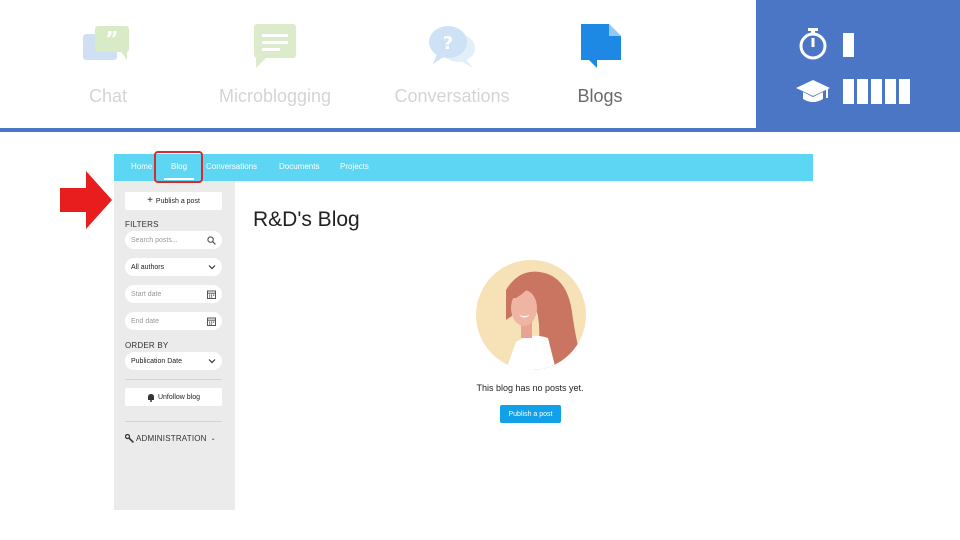 This screenshot has width=960, height=540. What do you see at coordinates (531, 315) in the screenshot?
I see `empty-blog-illustration` at bounding box center [531, 315].